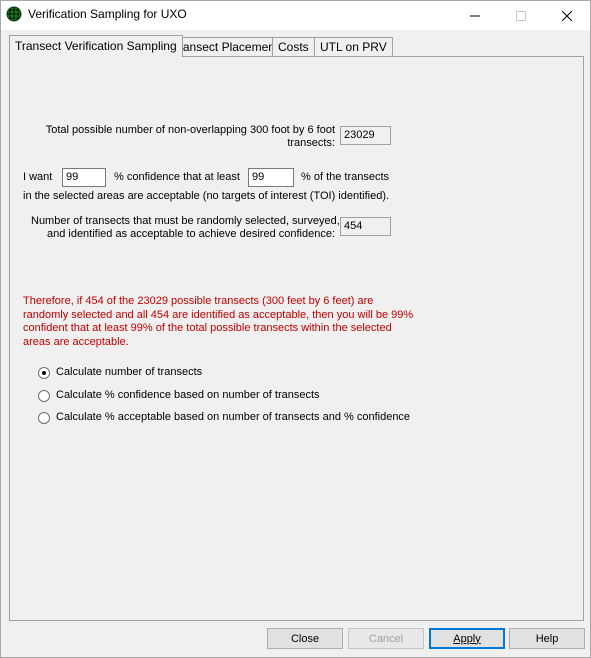  I want to click on maximize-button, so click(521, 15).